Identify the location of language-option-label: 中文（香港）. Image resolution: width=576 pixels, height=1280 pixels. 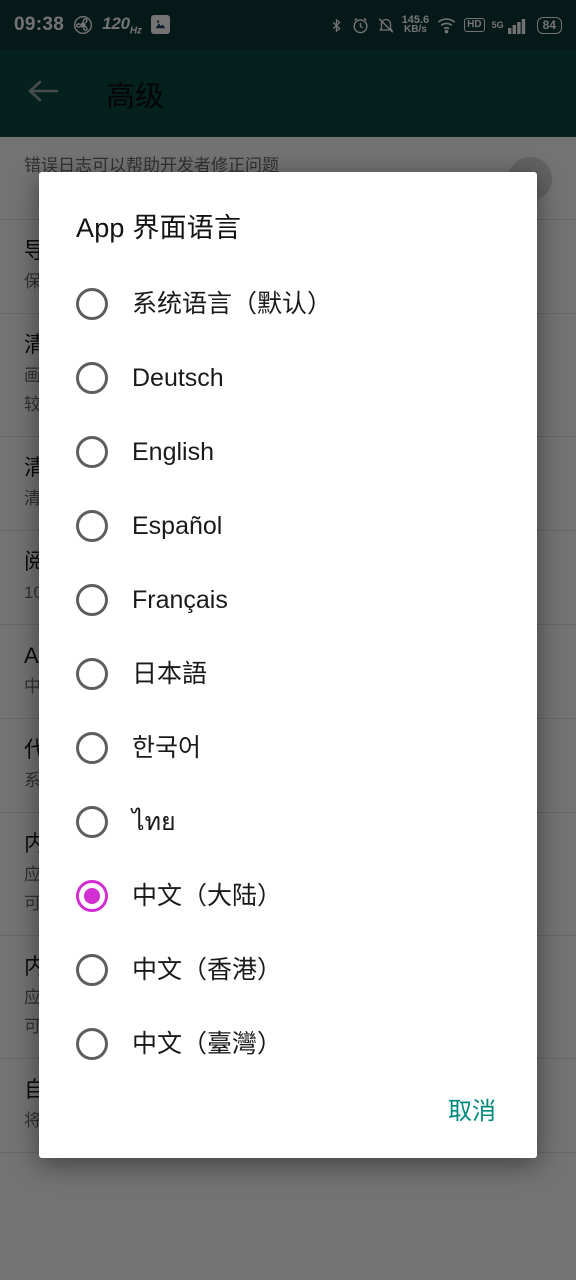
(207, 970).